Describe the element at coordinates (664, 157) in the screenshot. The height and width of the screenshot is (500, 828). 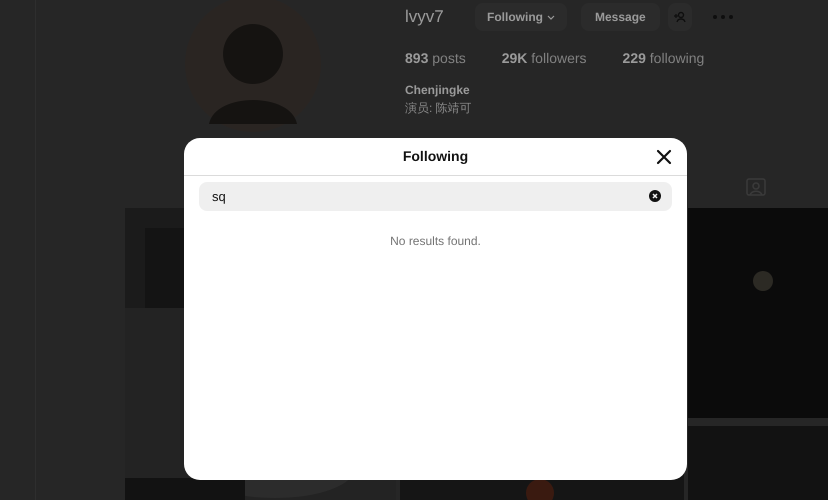
I see `close-icon` at that location.